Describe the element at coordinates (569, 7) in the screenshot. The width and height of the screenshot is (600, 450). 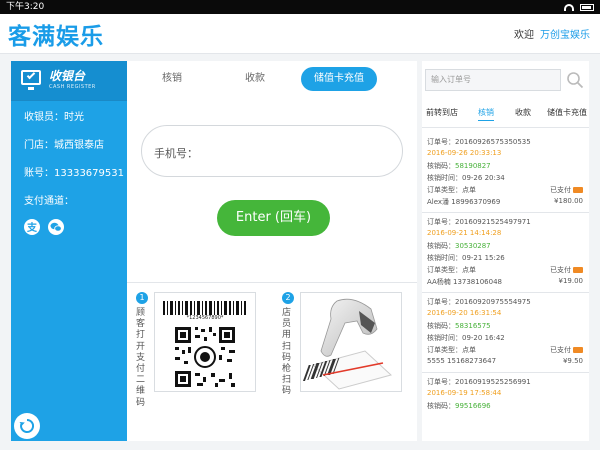
I see `wifi-icon` at that location.